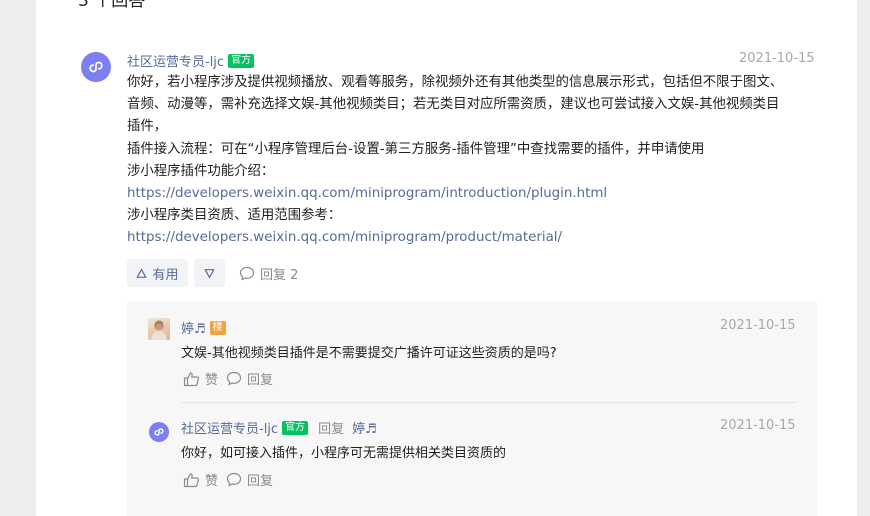  What do you see at coordinates (364, 427) in the screenshot?
I see `reply-target-name: 婷♬` at bounding box center [364, 427].